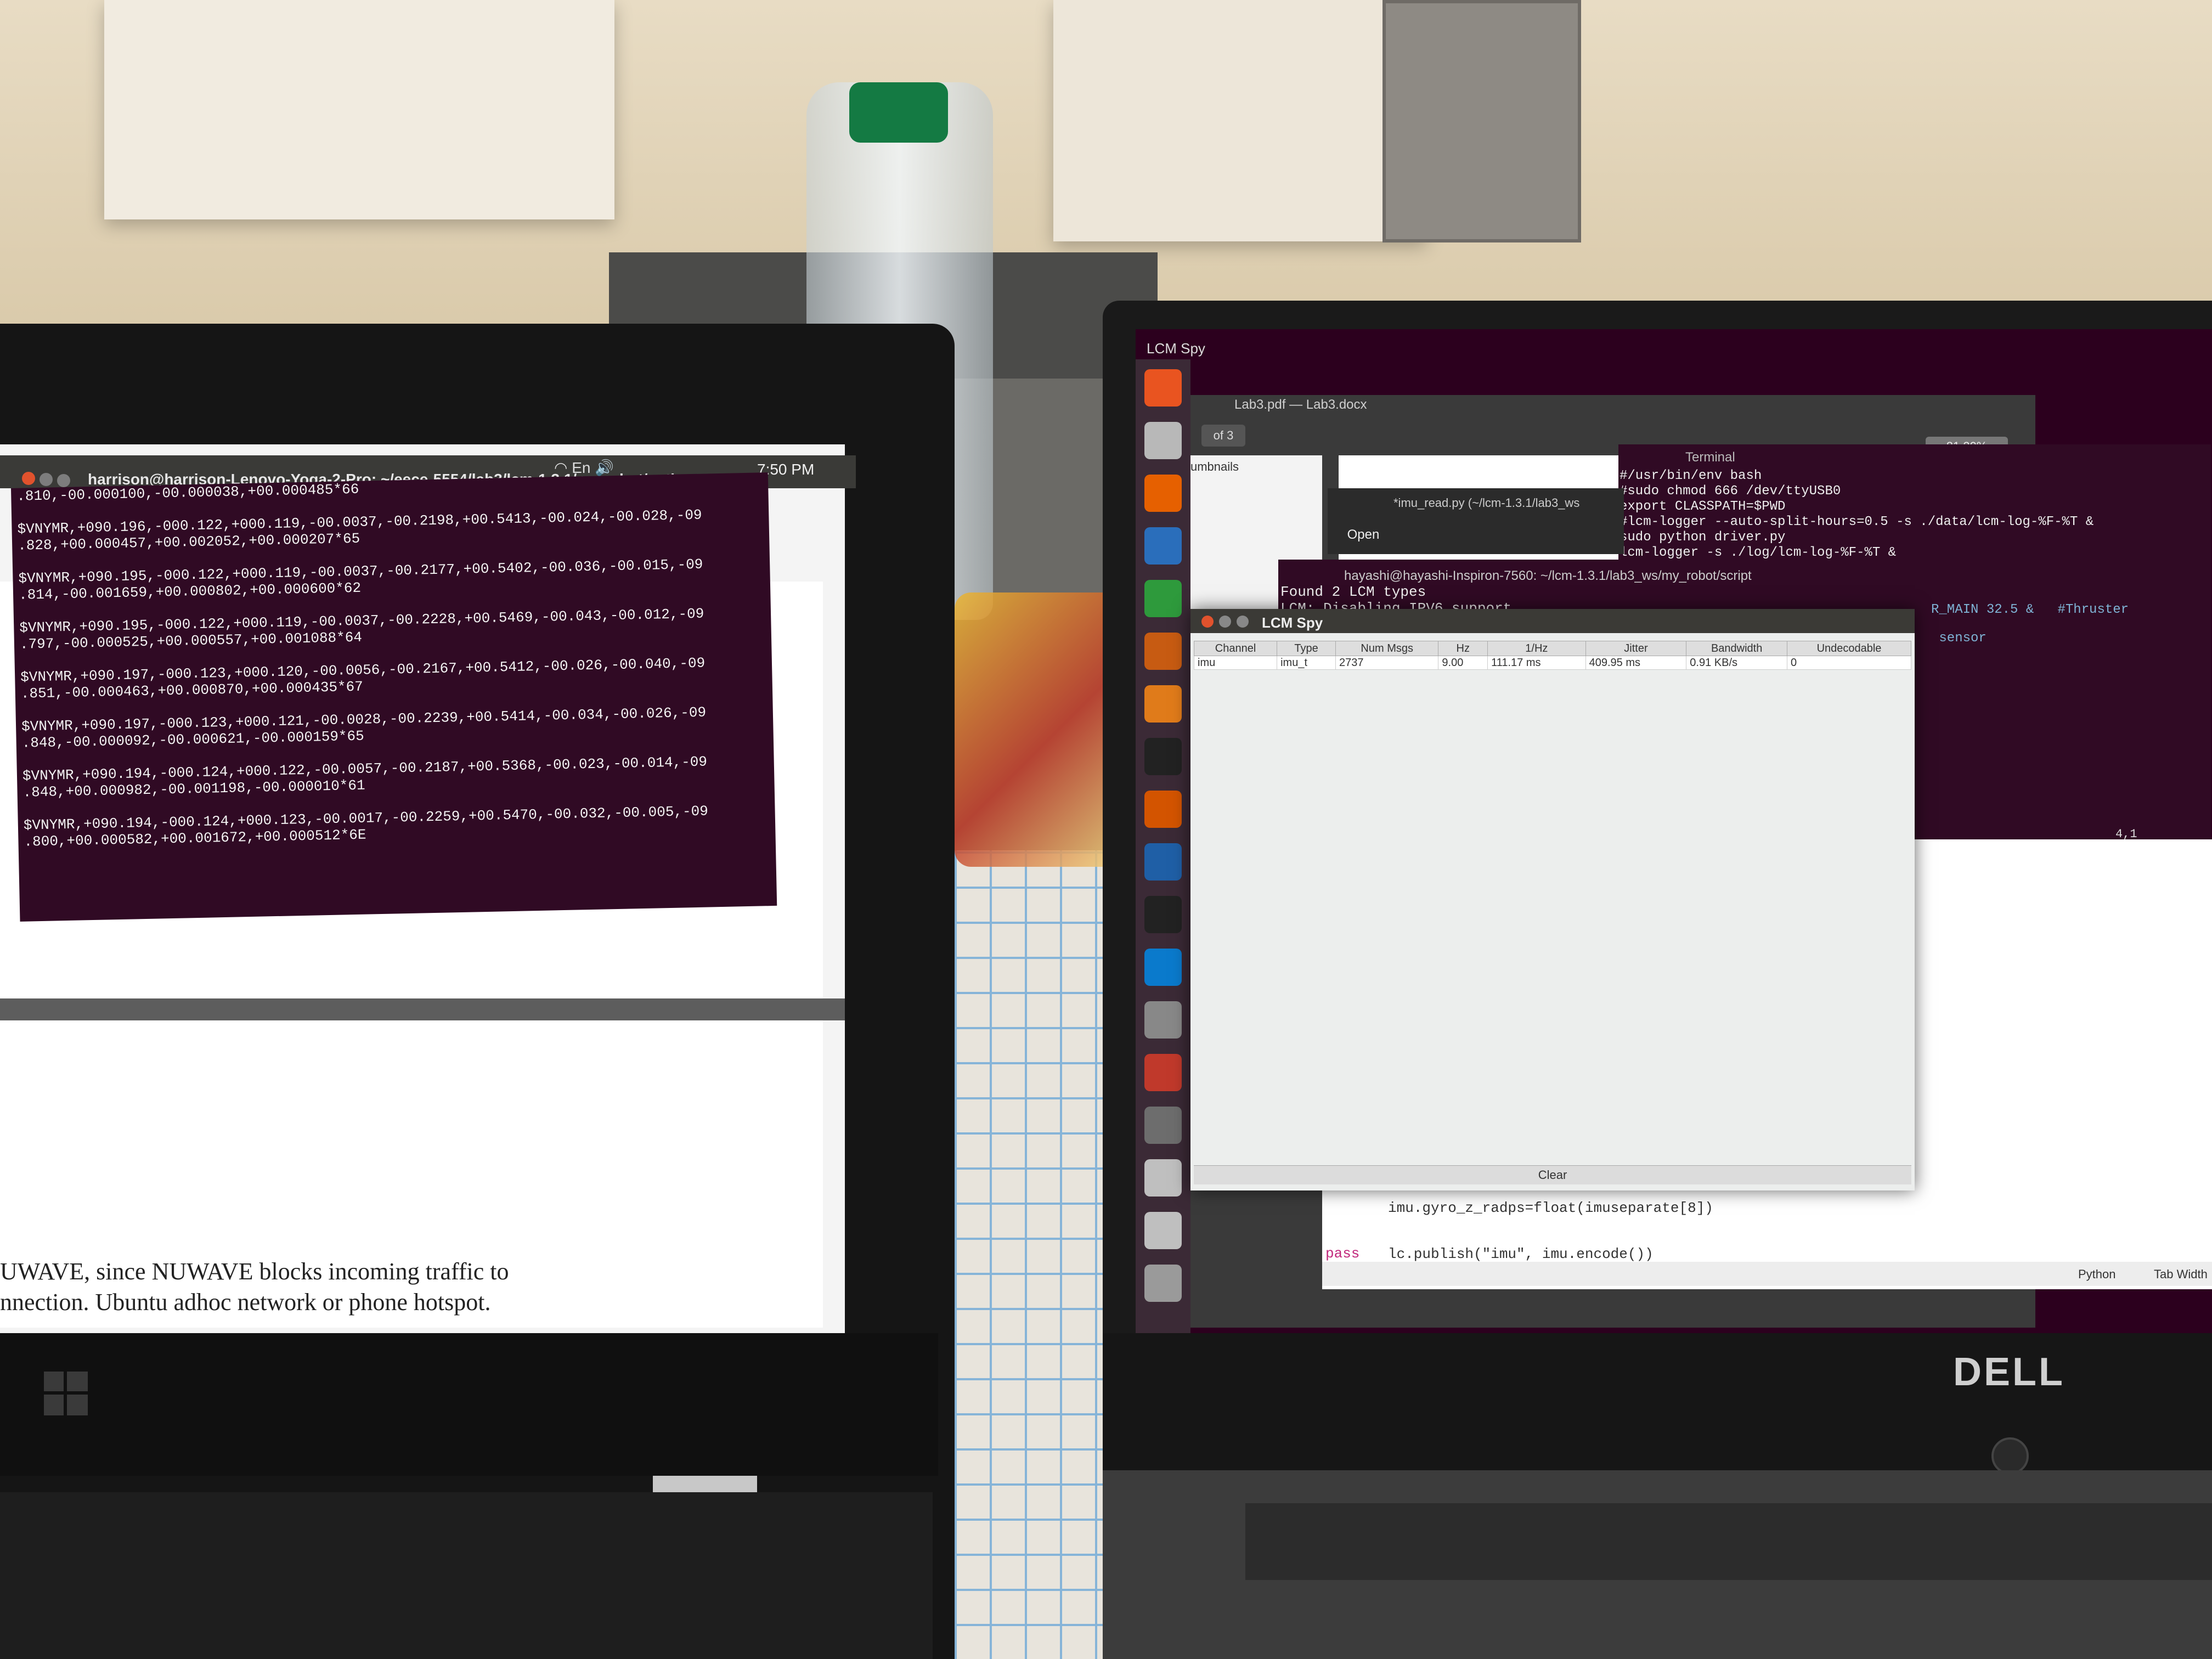 Image resolution: width=2212 pixels, height=1659 pixels. I want to click on system-tray: ◠ En 🔊, so click(584, 468).